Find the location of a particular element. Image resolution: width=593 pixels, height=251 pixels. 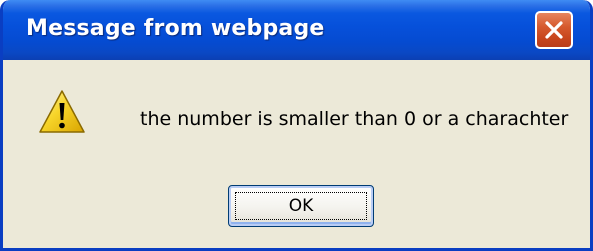

close-button is located at coordinates (554, 30).